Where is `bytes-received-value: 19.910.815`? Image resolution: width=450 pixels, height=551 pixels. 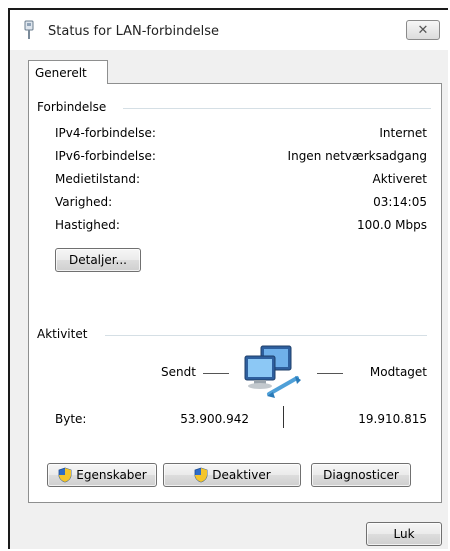 bytes-received-value: 19.910.815 is located at coordinates (392, 419).